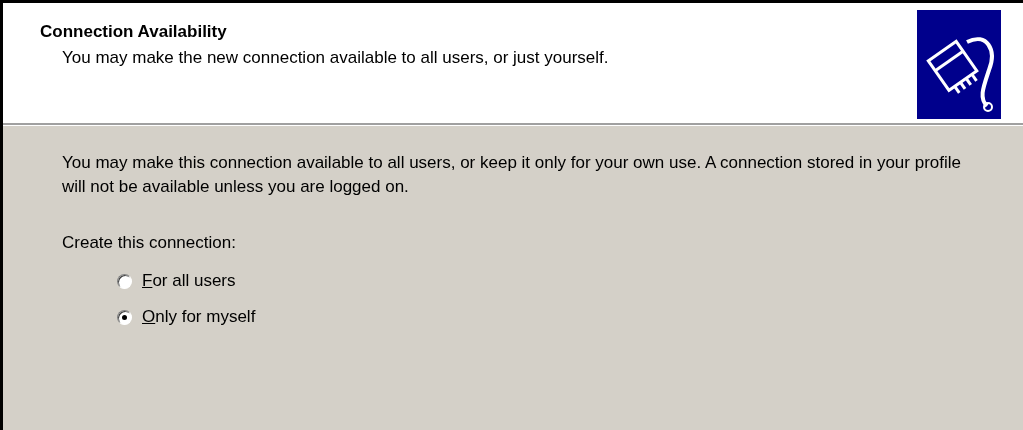 This screenshot has height=430, width=1023. I want to click on prompt-label: Create this connection:, so click(149, 243).